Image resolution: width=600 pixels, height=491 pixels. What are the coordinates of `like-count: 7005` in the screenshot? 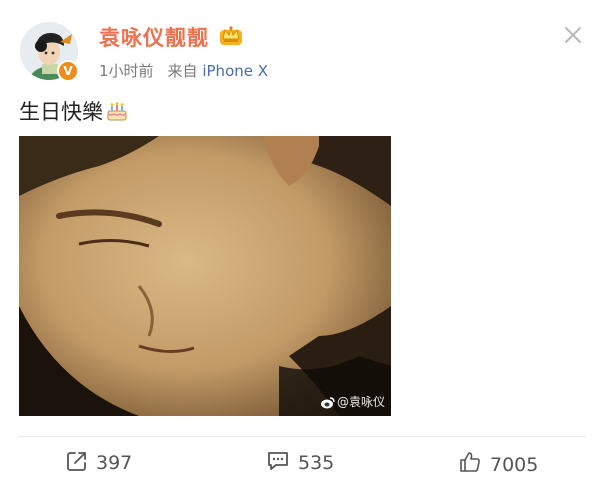 It's located at (514, 465).